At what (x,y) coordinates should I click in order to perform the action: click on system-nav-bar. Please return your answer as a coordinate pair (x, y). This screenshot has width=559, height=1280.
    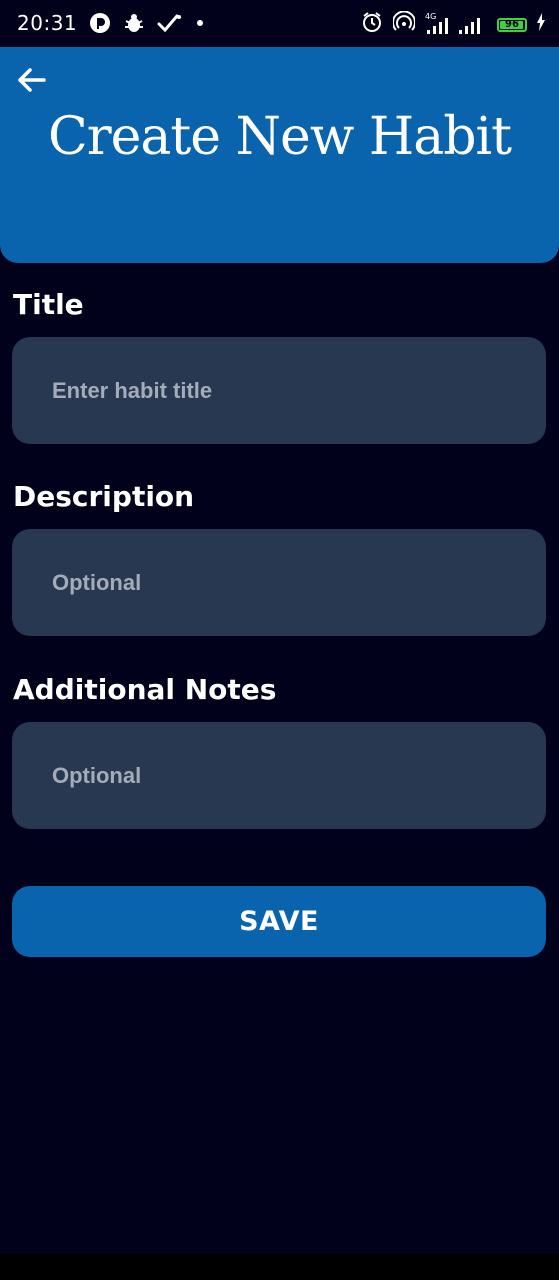
    Looking at the image, I should click on (279, 1267).